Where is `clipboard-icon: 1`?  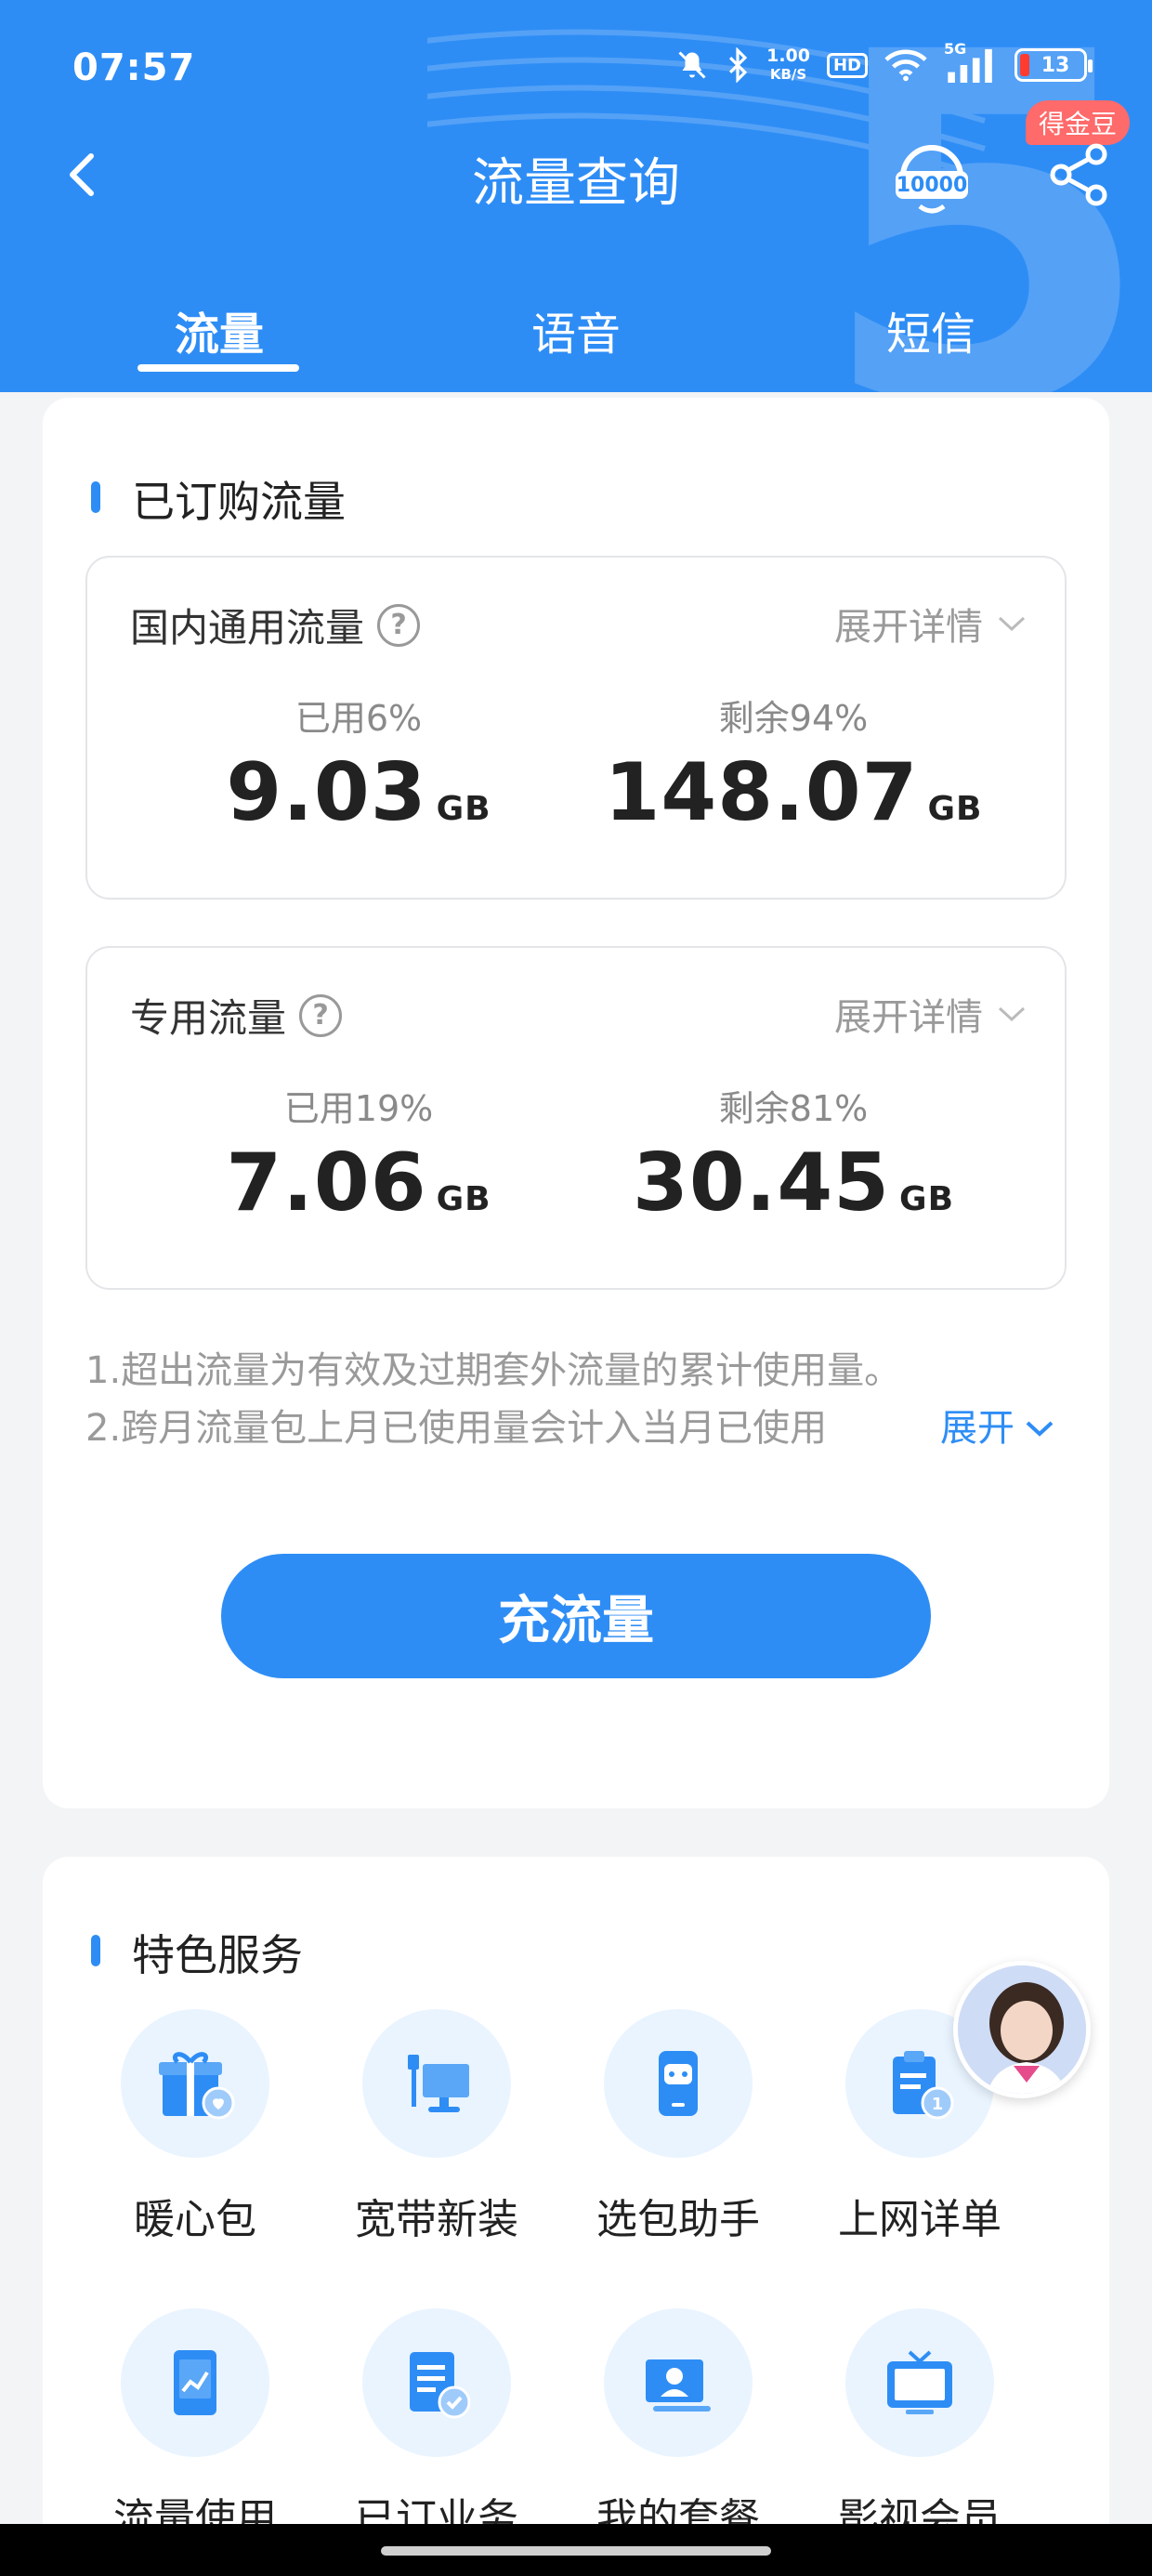
clipboard-icon: 1 is located at coordinates (923, 2085).